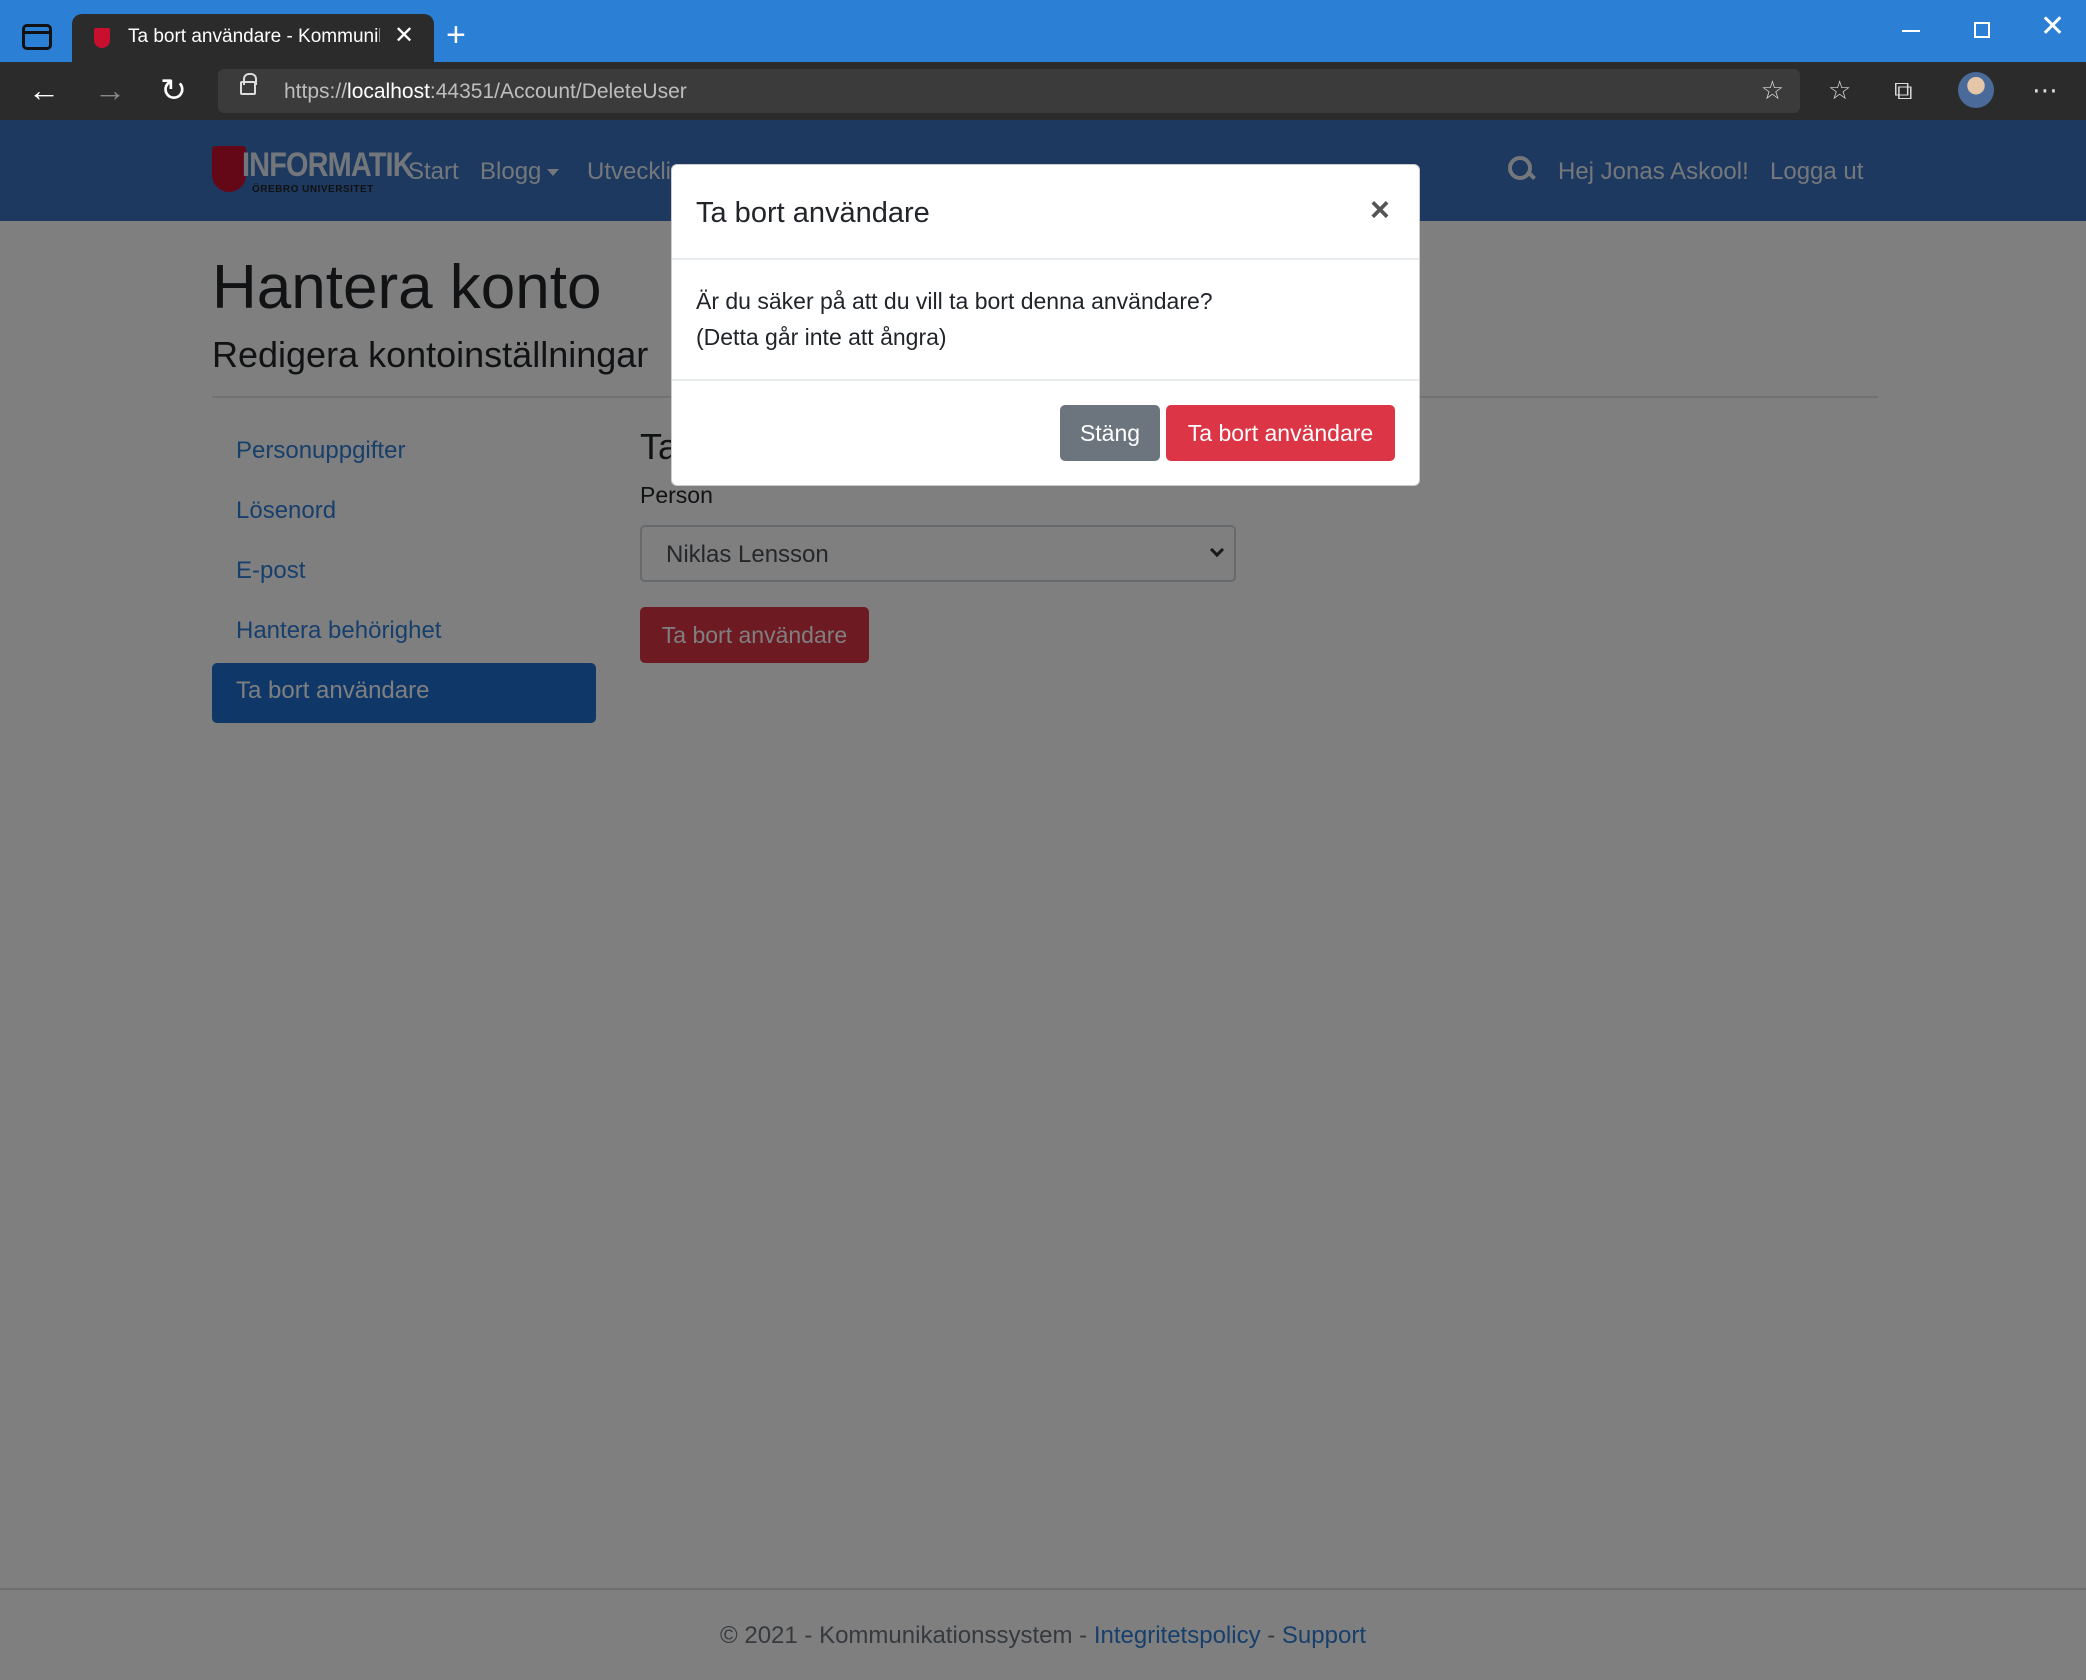  I want to click on modal-warning: (Detta går inte att ångra), so click(821, 337).